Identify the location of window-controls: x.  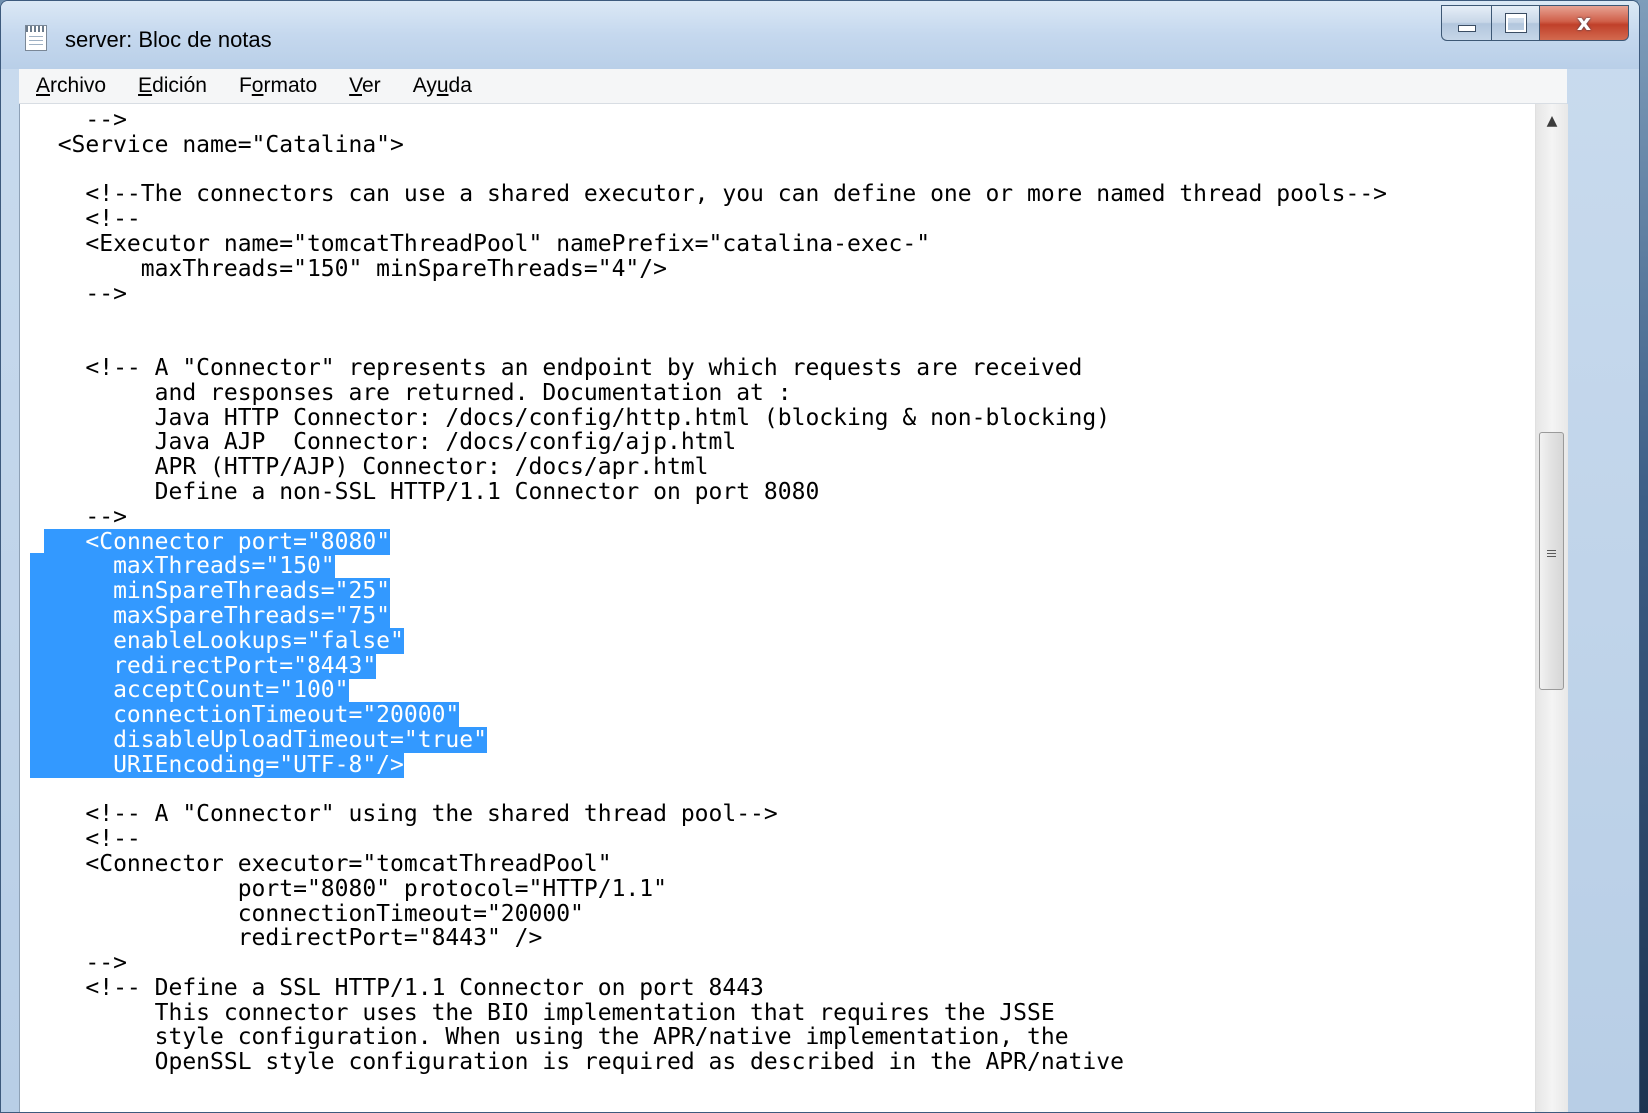
(1535, 24).